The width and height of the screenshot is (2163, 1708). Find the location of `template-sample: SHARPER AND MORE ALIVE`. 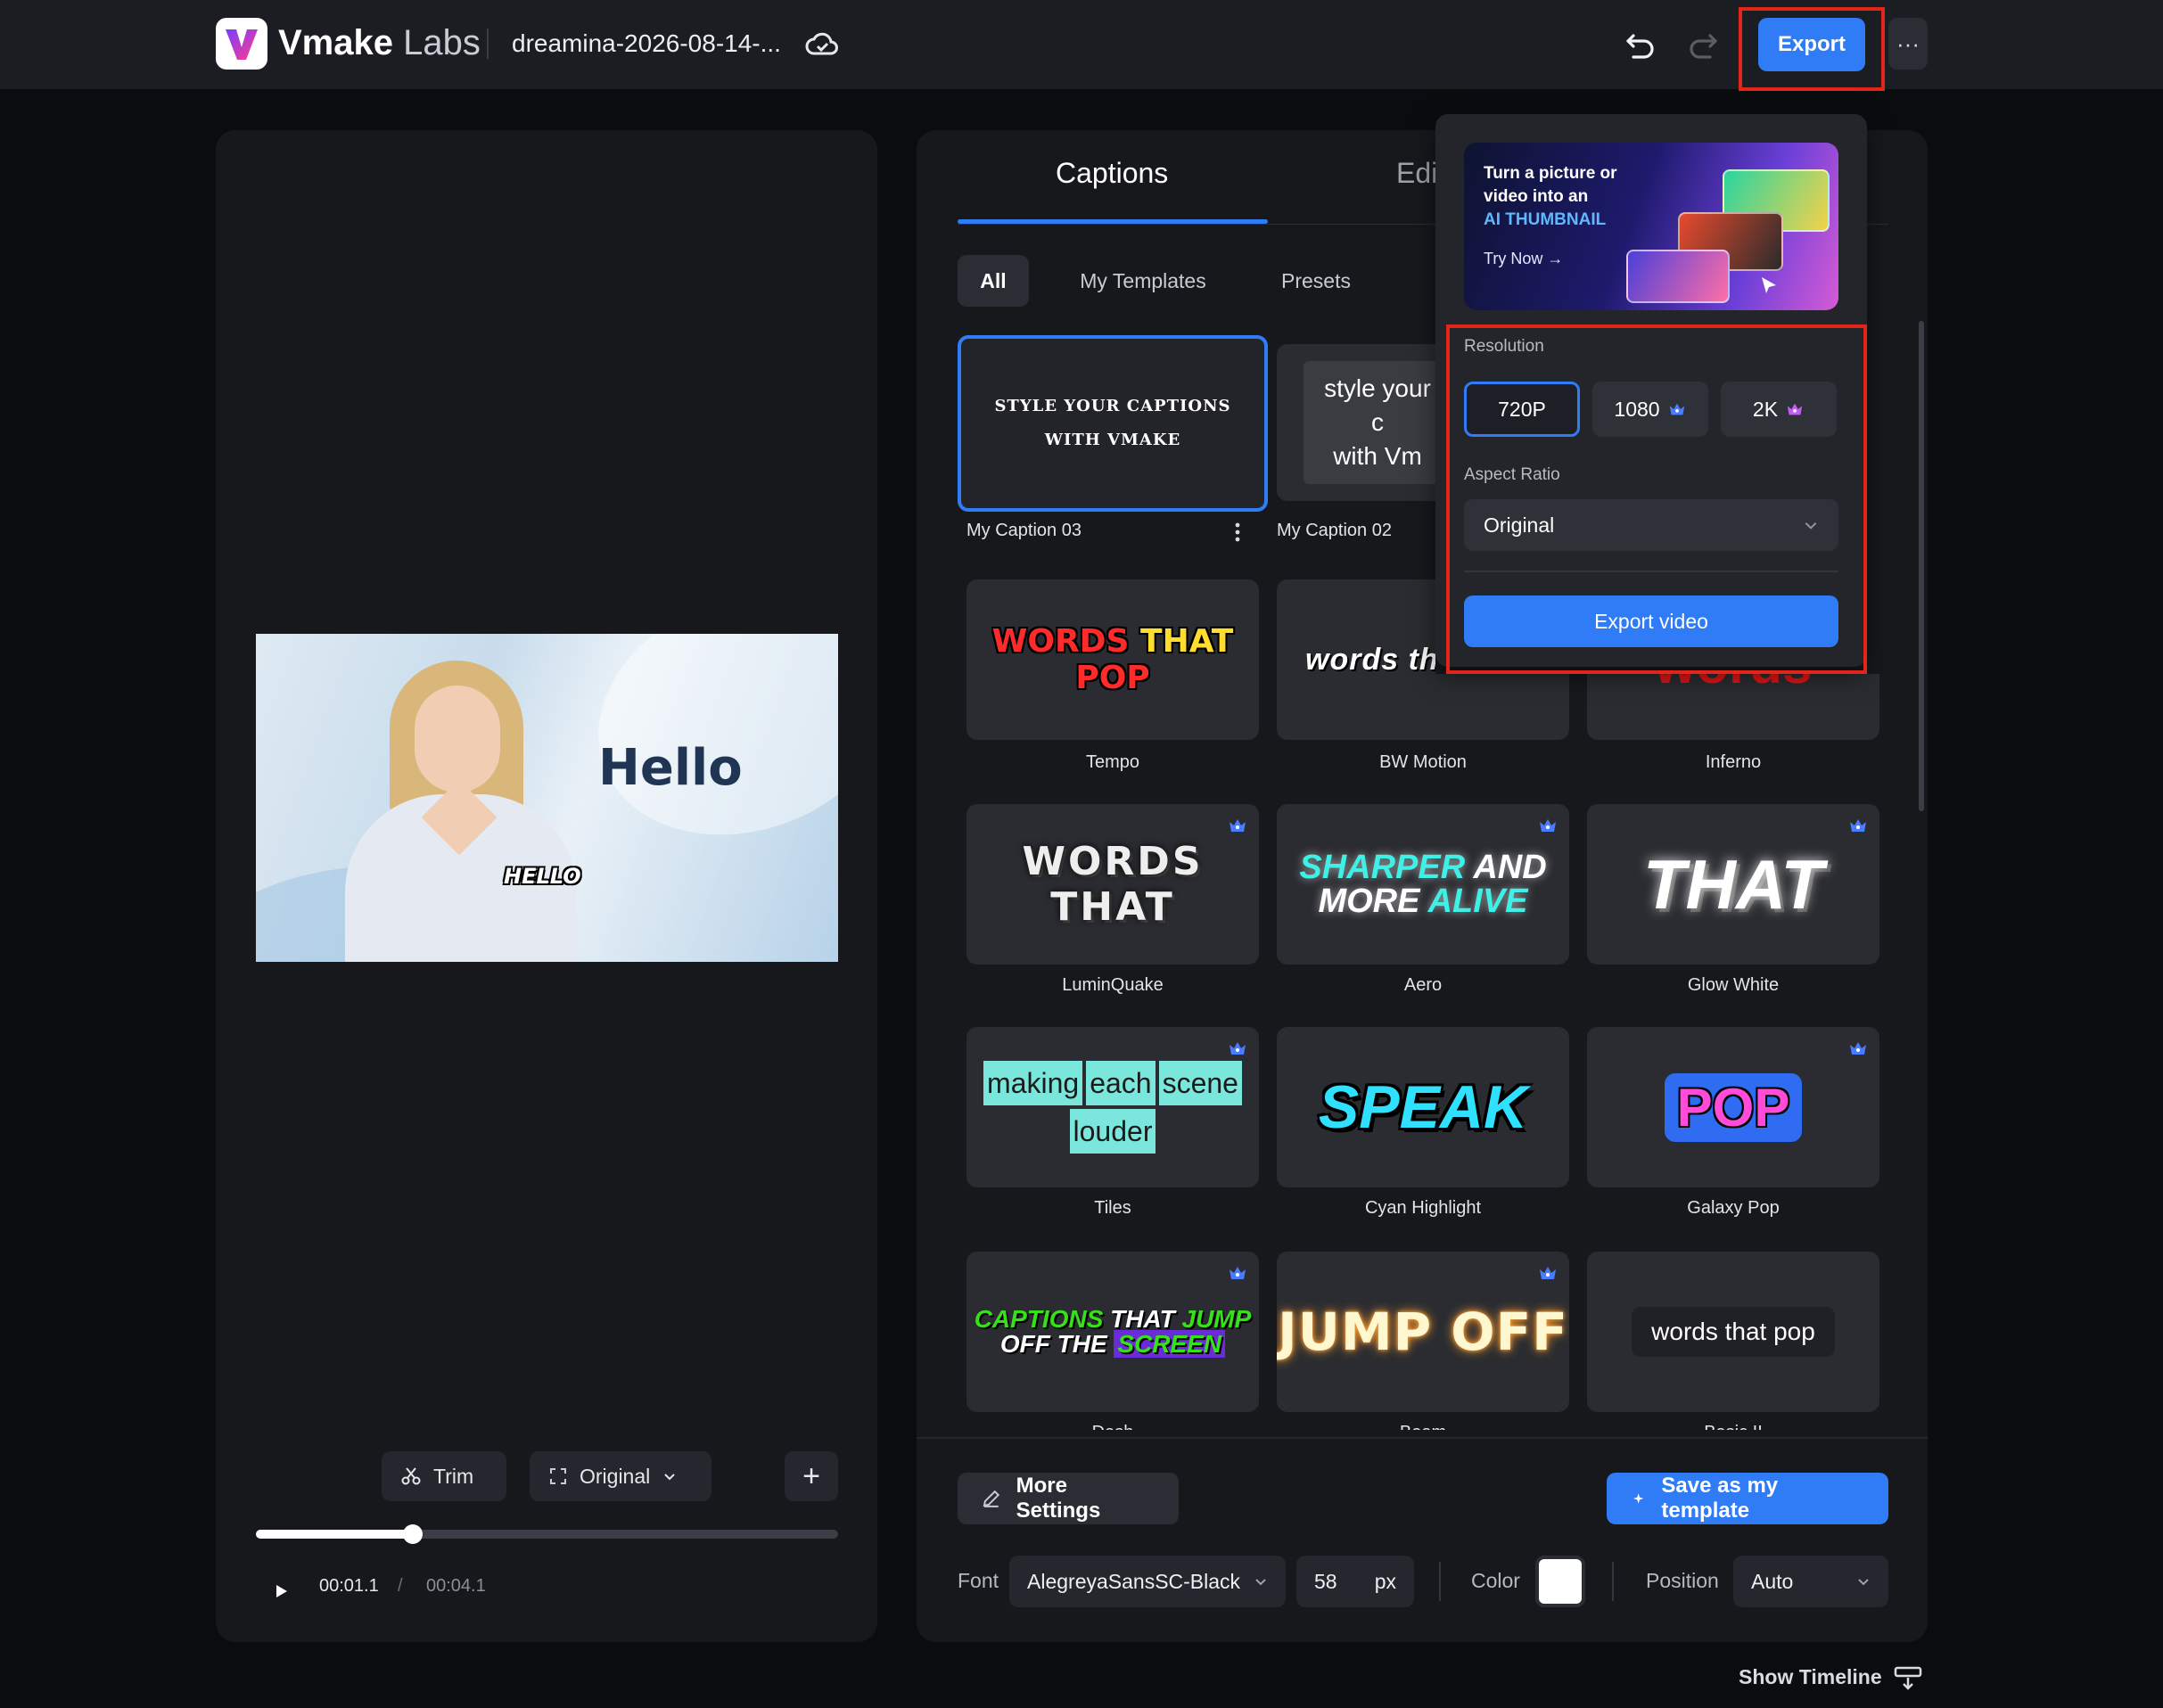

template-sample: SHARPER AND MORE ALIVE is located at coordinates (1423, 884).